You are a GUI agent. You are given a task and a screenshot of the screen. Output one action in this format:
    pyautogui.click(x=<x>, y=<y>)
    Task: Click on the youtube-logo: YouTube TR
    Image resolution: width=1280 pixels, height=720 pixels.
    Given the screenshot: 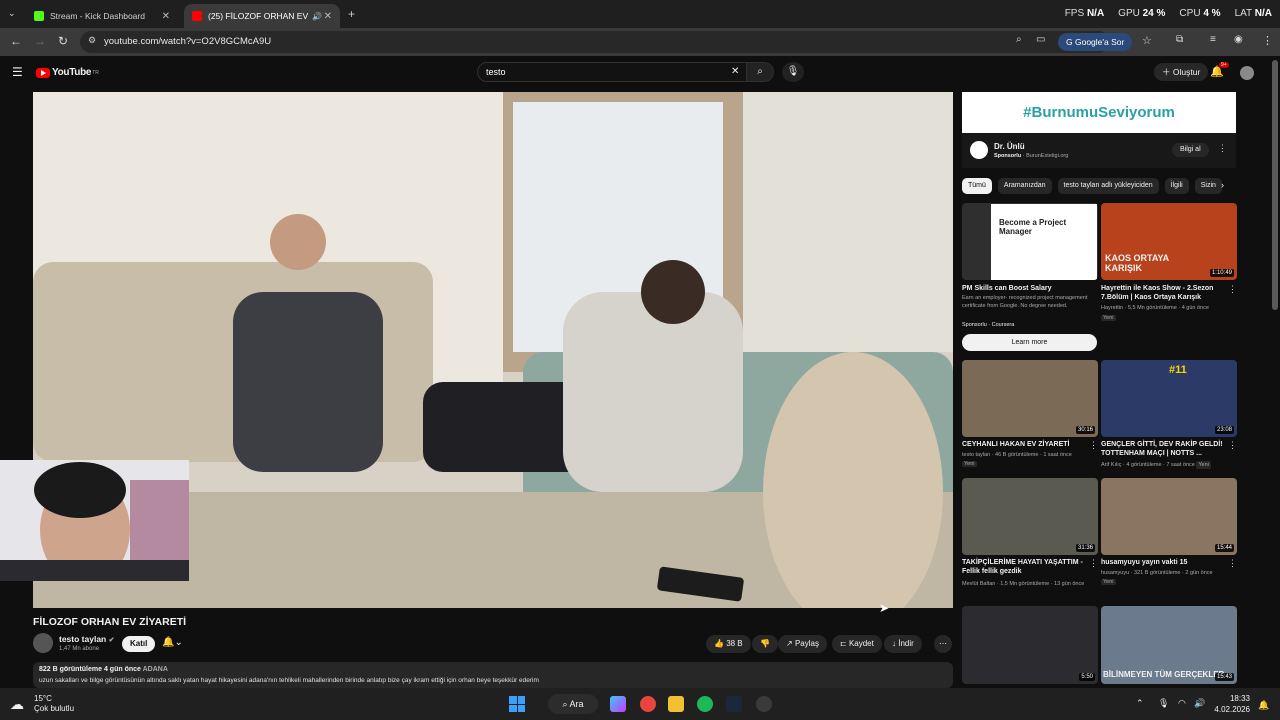 What is the action you would take?
    pyautogui.click(x=67, y=72)
    